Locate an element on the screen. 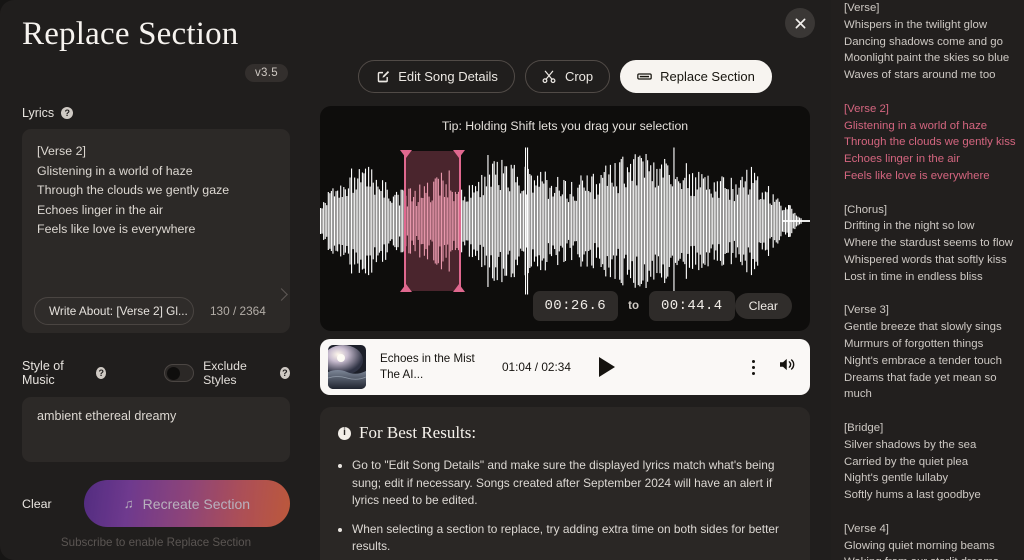 This screenshot has width=1024, height=560. action-row: Clear ♫ Recreate Section is located at coordinates (156, 503).